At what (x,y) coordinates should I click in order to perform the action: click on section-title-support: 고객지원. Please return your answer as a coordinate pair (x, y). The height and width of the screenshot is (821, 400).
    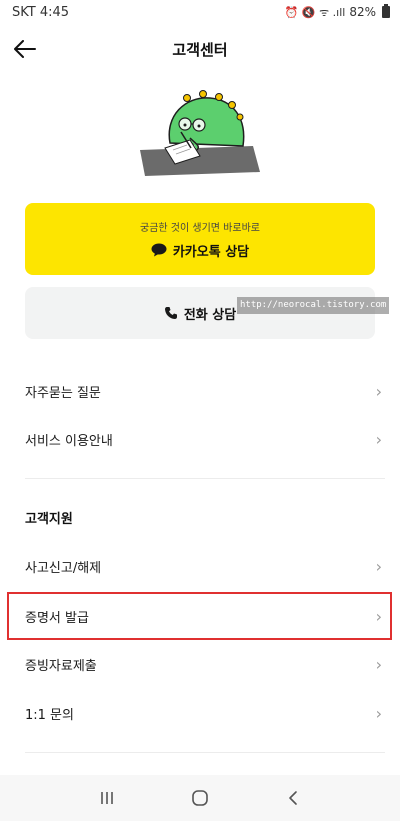
    Looking at the image, I should click on (49, 519).